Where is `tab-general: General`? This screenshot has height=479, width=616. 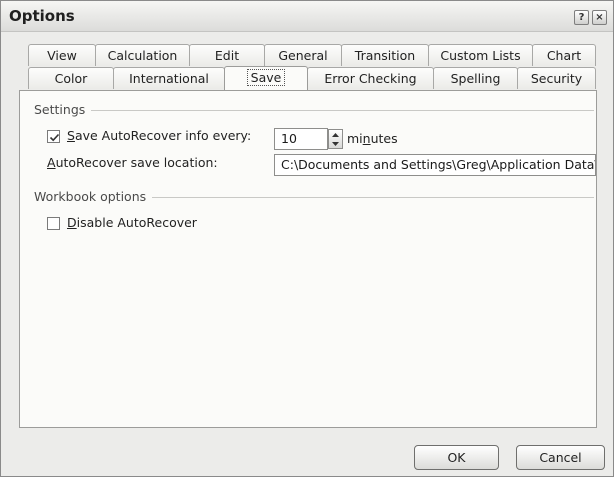 tab-general: General is located at coordinates (303, 55).